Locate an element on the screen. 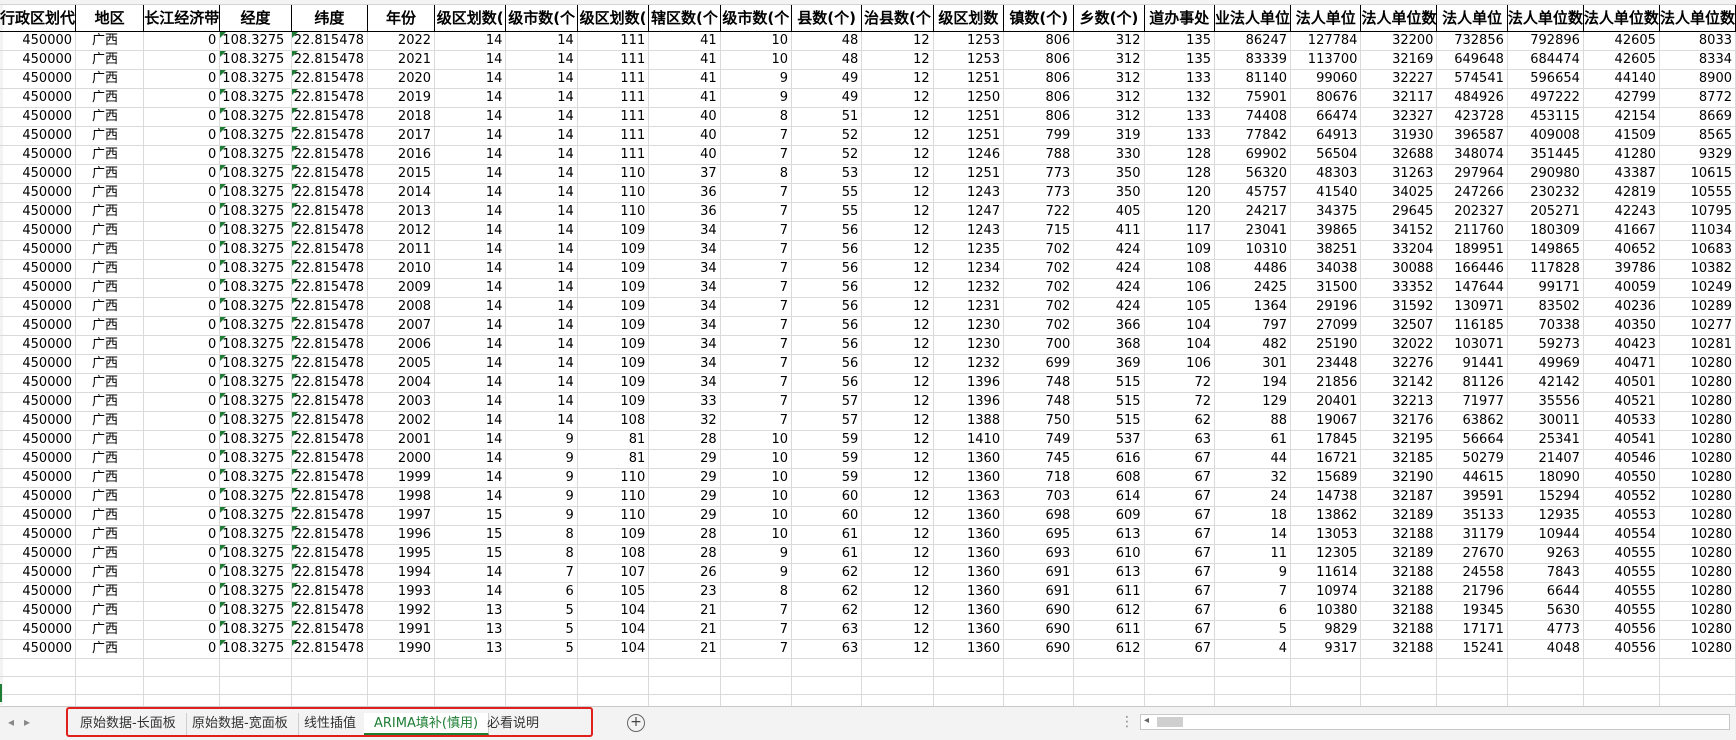 This screenshot has height=740, width=1736. table-cell: 133 is located at coordinates (1180, 117).